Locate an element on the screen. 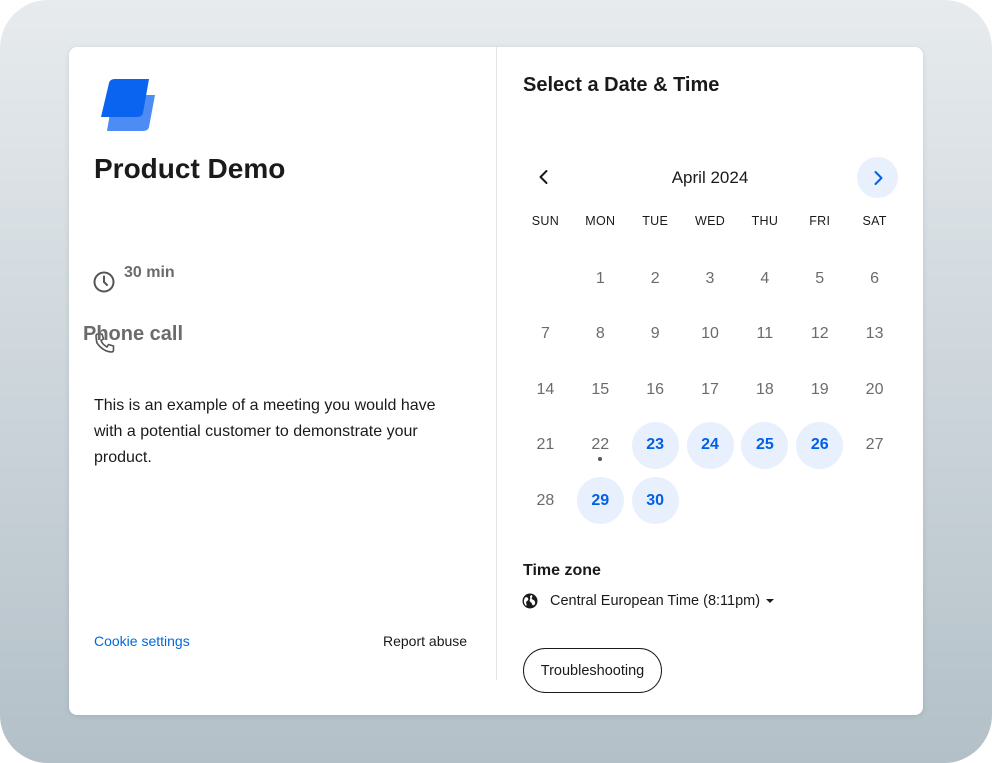  day-cell: 5 is located at coordinates (819, 279).